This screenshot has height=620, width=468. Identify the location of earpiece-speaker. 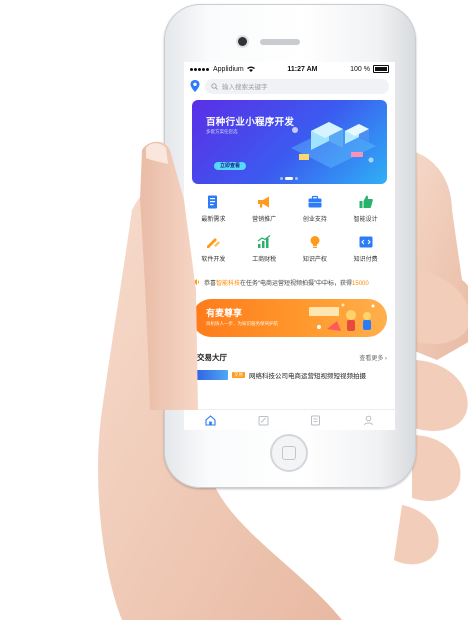
(280, 42).